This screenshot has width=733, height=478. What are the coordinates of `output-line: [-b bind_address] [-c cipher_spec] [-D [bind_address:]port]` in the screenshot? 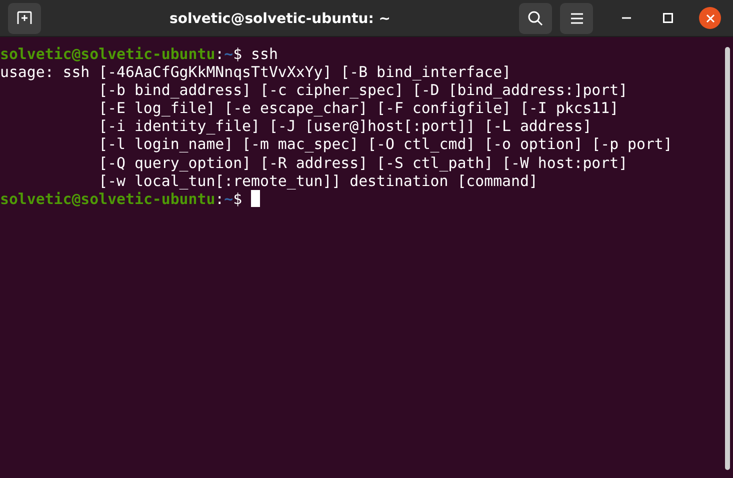 It's located at (363, 90).